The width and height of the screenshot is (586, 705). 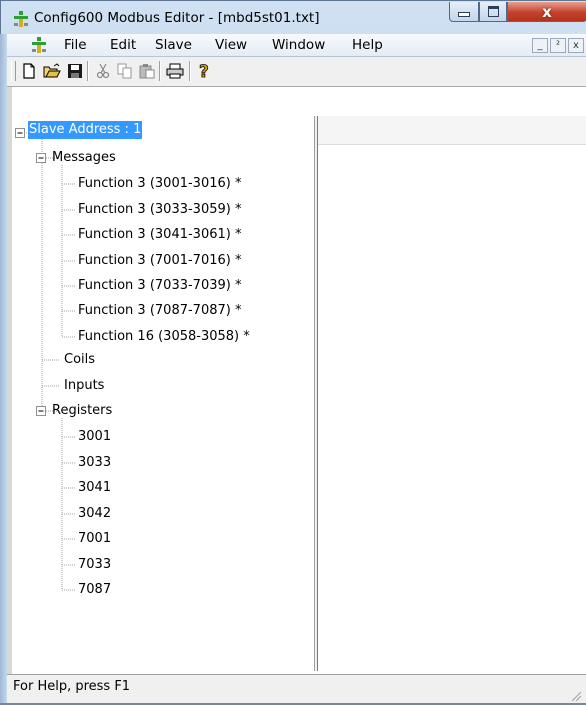 What do you see at coordinates (94, 488) in the screenshot?
I see `tree-node-register: 3041` at bounding box center [94, 488].